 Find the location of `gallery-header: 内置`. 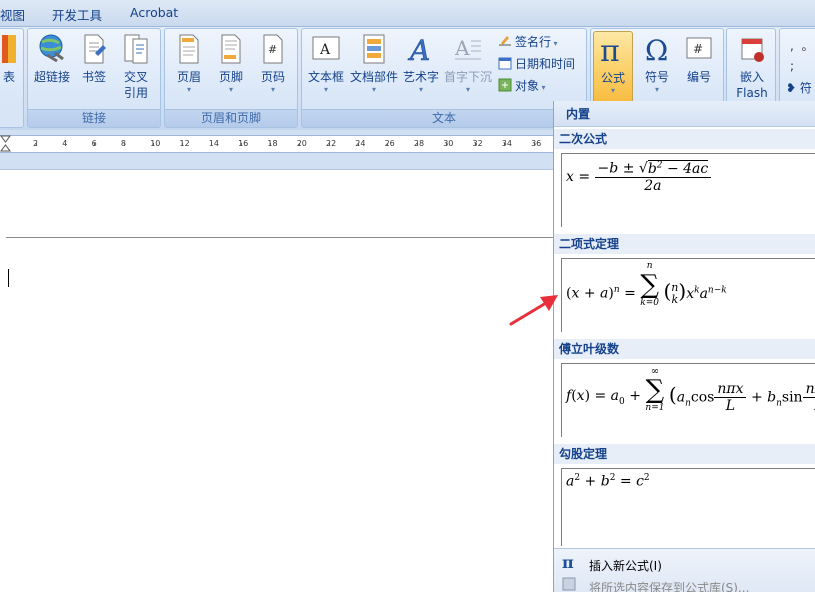

gallery-header: 内置 is located at coordinates (684, 114).